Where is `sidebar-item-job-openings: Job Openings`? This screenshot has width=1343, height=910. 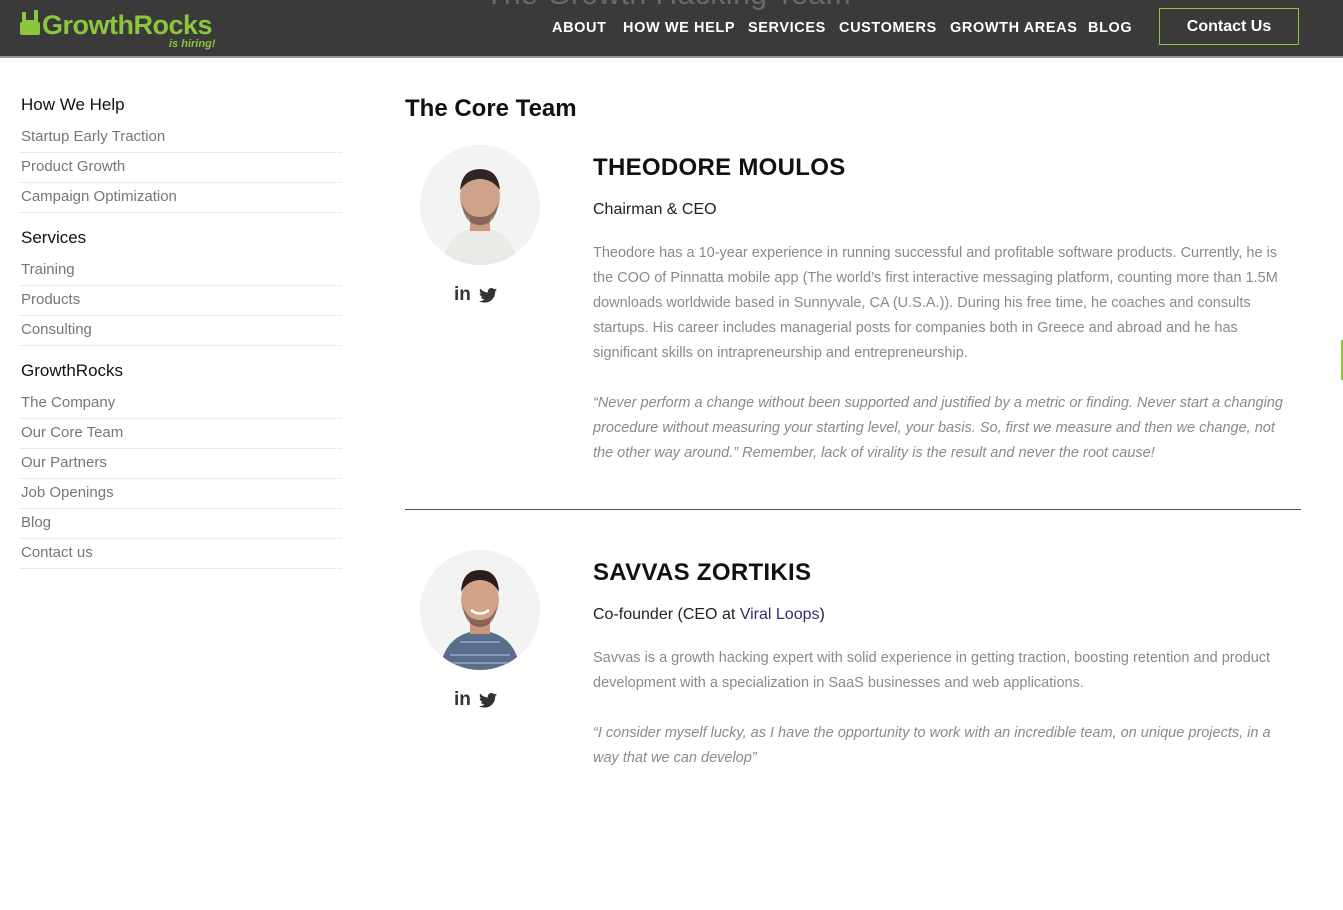 sidebar-item-job-openings: Job Openings is located at coordinates (181, 494).